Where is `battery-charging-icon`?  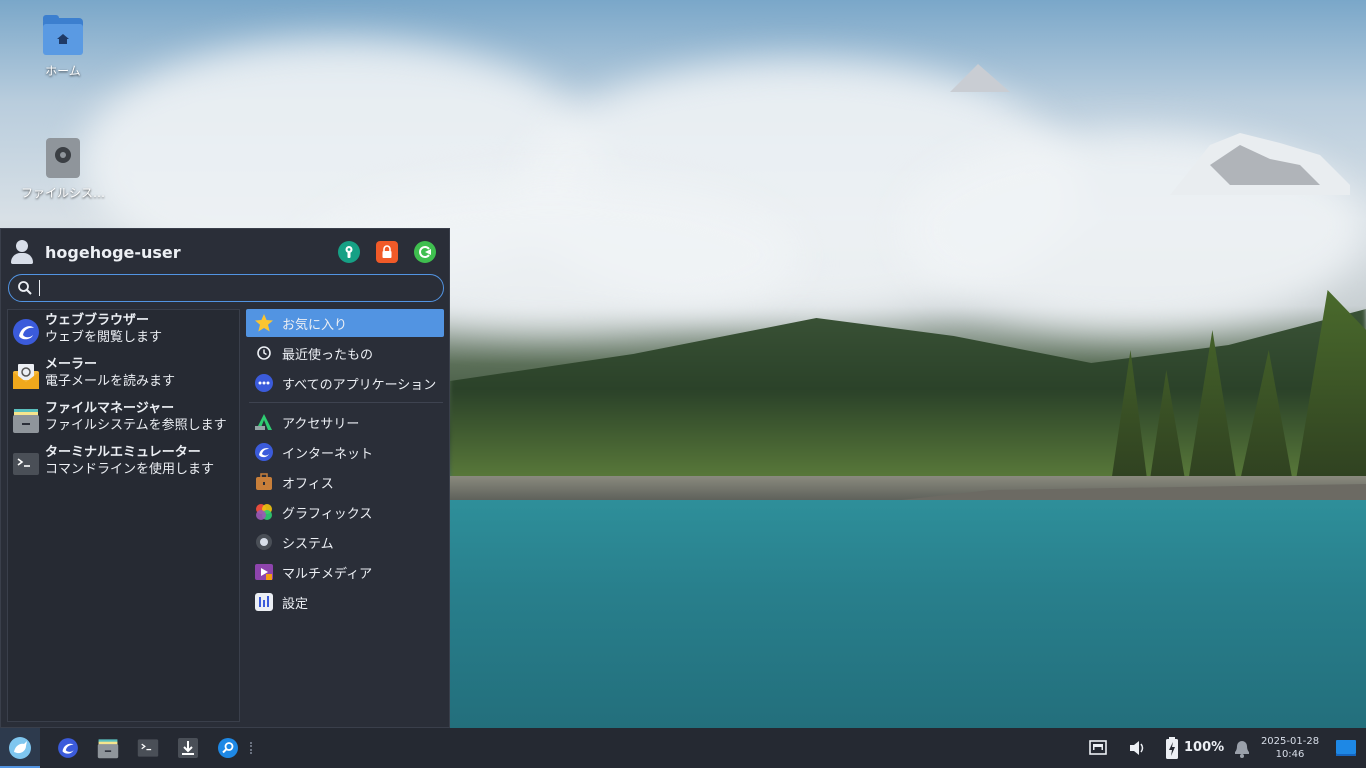
battery-charging-icon is located at coordinates (1172, 748).